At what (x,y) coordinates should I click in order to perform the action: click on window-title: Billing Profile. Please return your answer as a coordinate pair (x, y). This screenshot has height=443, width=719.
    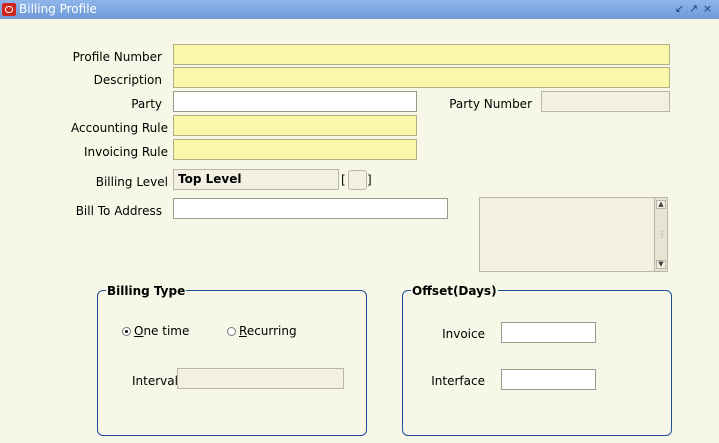
    Looking at the image, I should click on (58, 9).